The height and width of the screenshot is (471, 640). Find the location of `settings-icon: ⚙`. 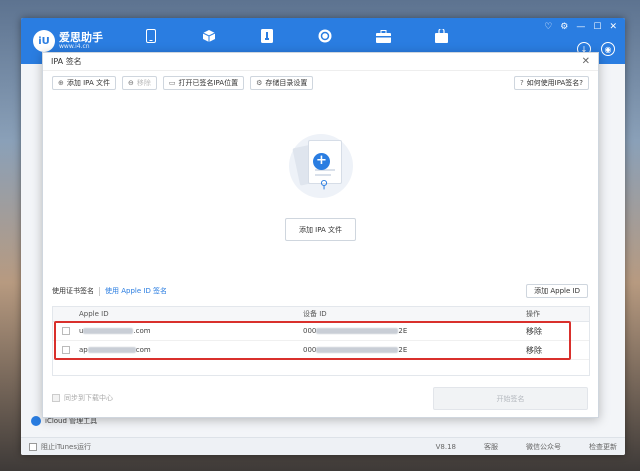

settings-icon: ⚙ is located at coordinates (564, 27).